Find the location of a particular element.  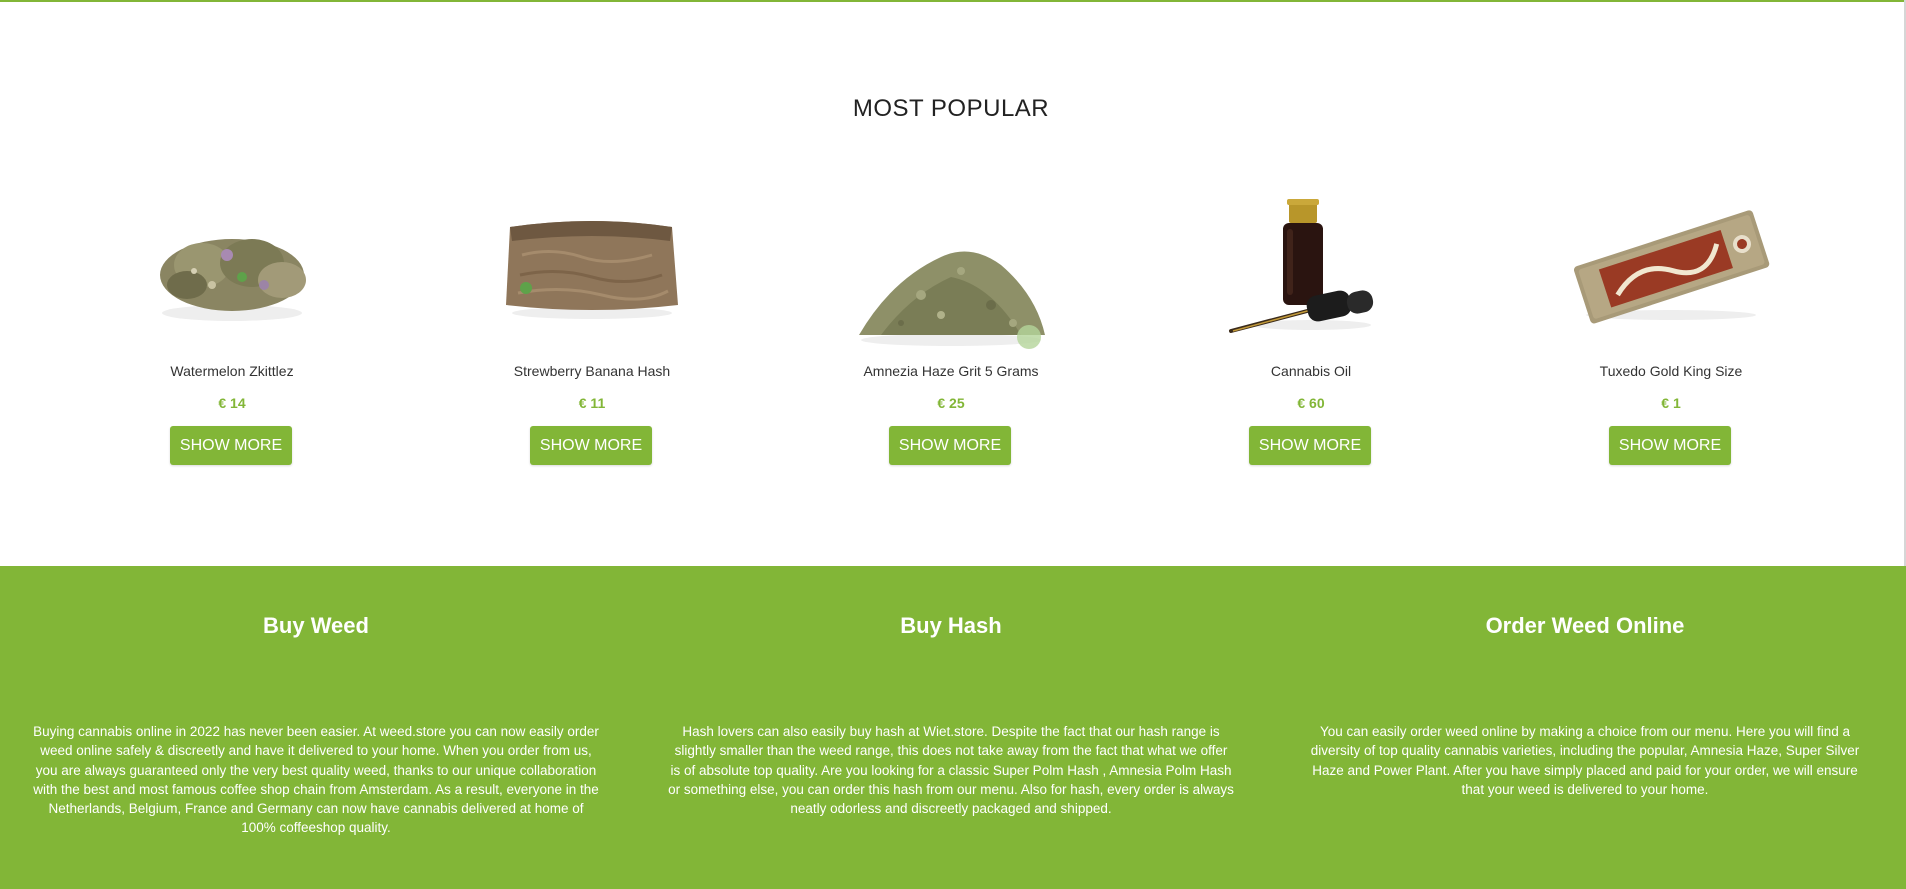

top-accent-line is located at coordinates (953, 1).